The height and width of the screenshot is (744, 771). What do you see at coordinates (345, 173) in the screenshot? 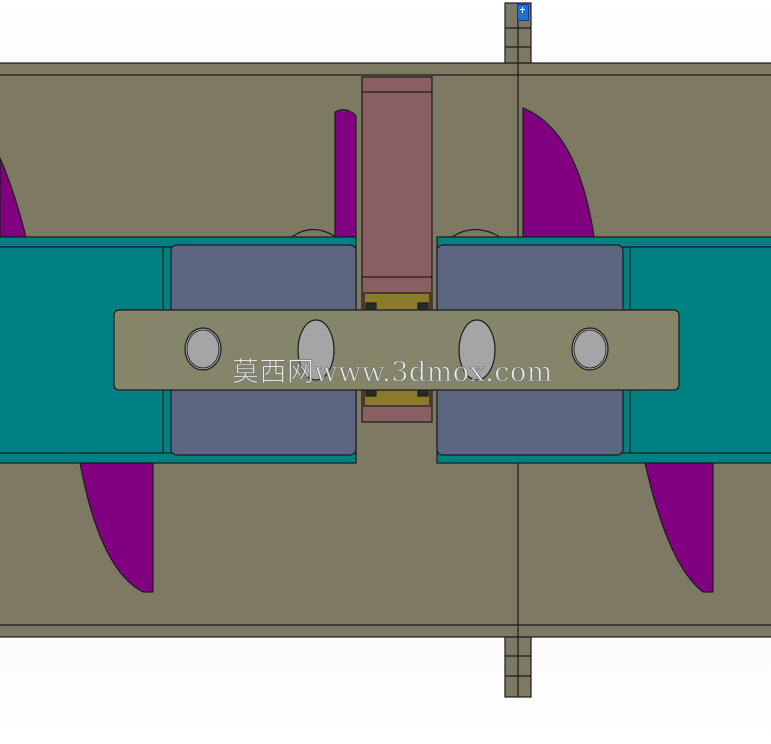
I see `fan-blade-center-left-top` at bounding box center [345, 173].